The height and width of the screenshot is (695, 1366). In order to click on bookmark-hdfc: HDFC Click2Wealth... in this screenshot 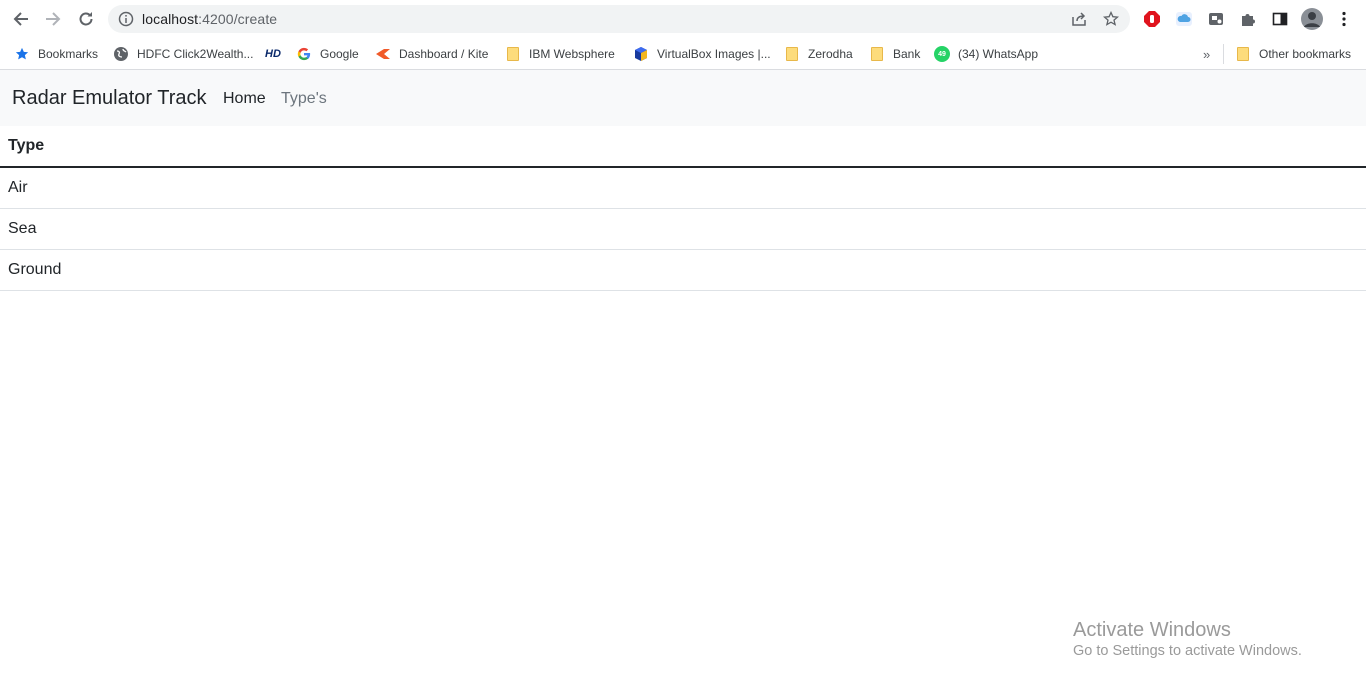, I will do `click(183, 54)`.